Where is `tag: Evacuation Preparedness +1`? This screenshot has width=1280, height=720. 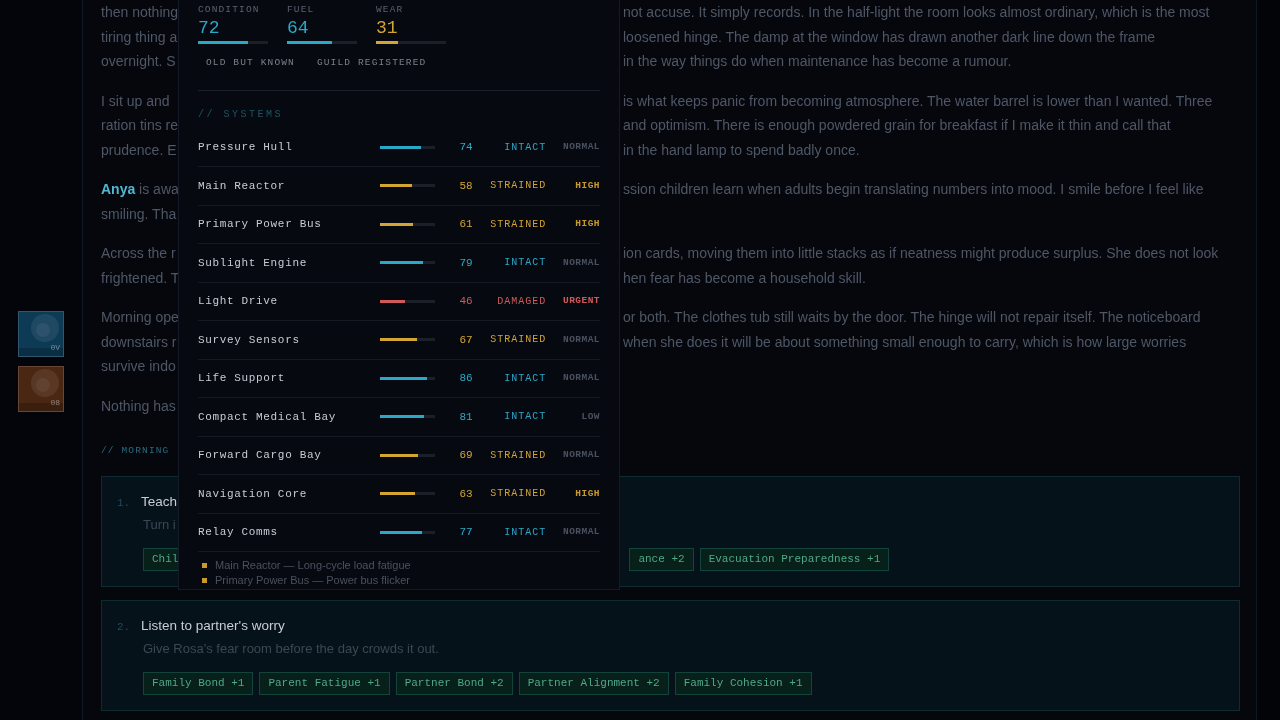
tag: Evacuation Preparedness +1 is located at coordinates (794, 559).